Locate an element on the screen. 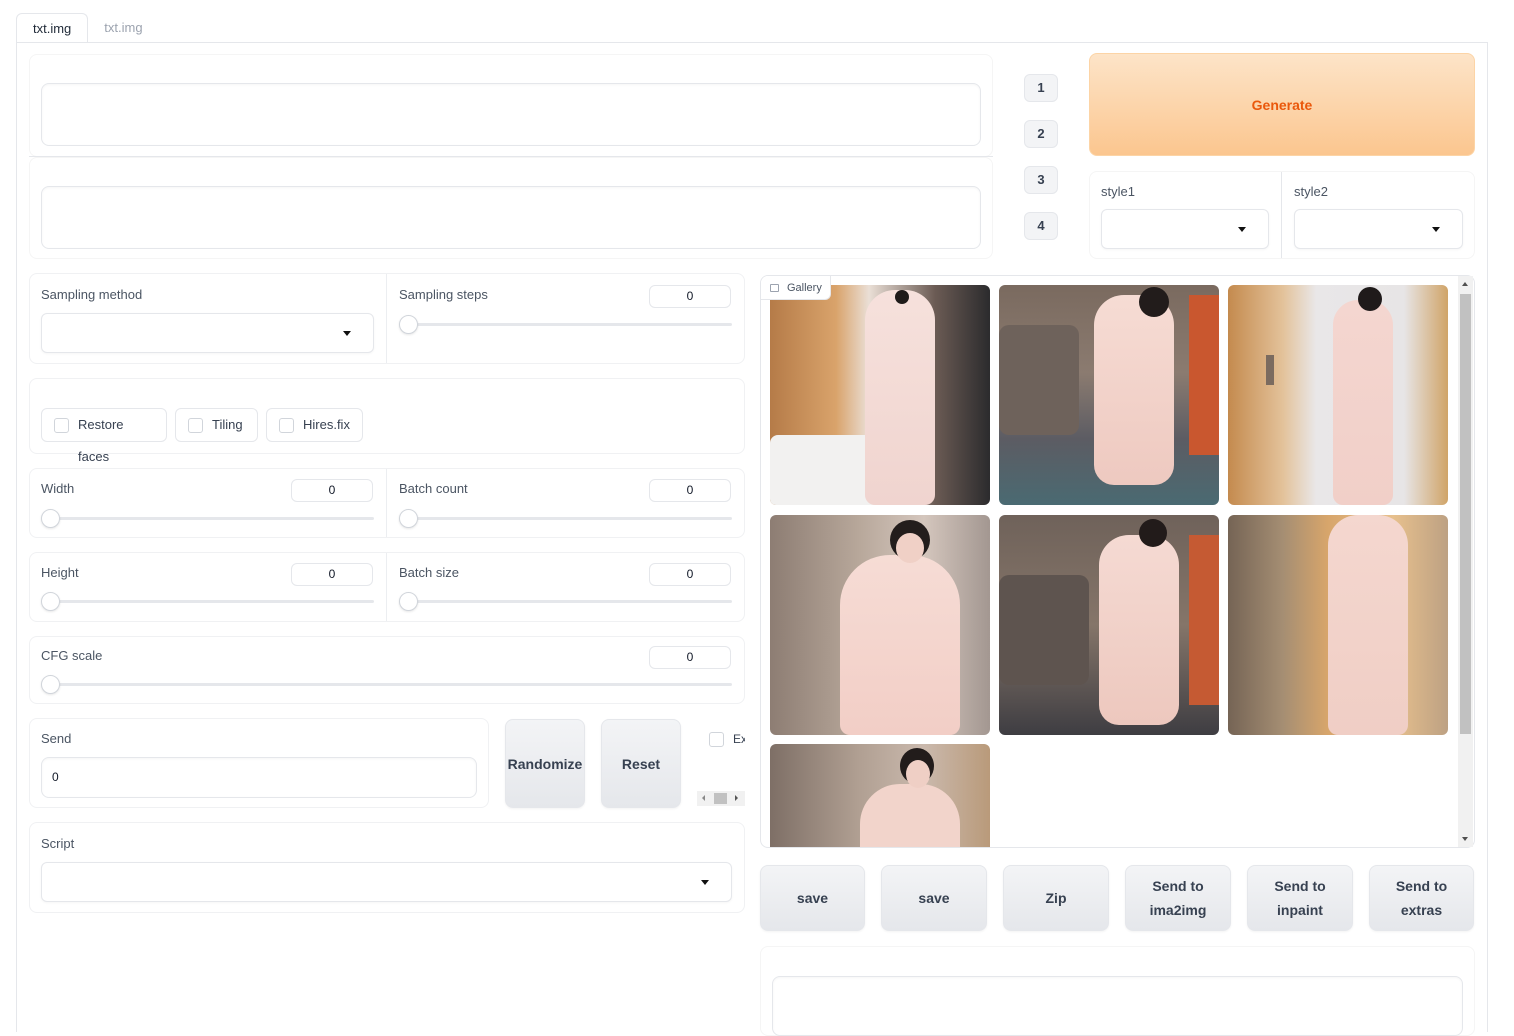 The image size is (1514, 1036). seed-input: 0 is located at coordinates (259, 777).